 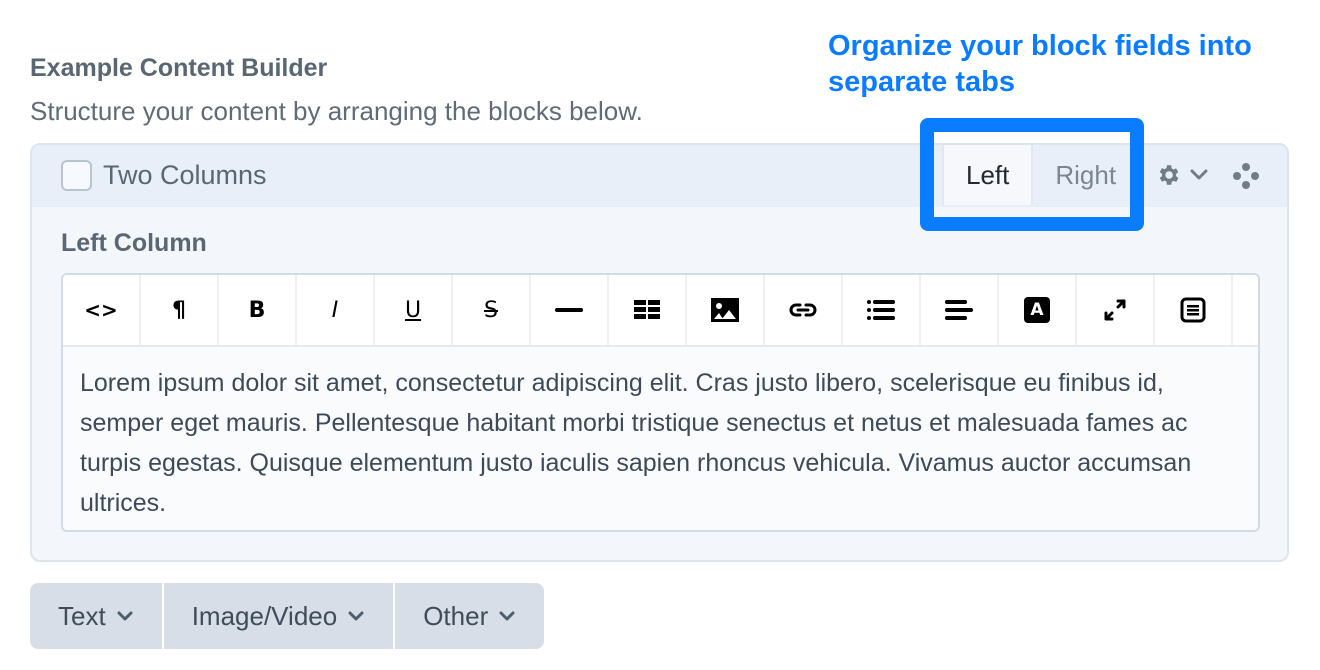 I want to click on strikethrough-button: S, so click(x=492, y=310).